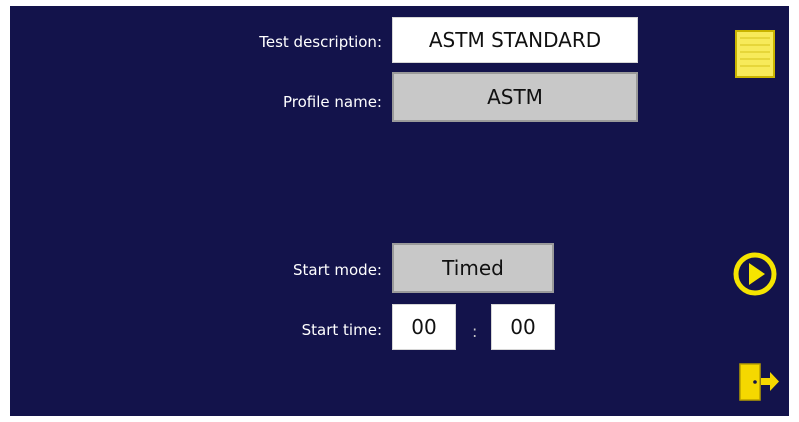 The width and height of the screenshot is (799, 422). Describe the element at coordinates (755, 56) in the screenshot. I see `notes-icon` at that location.